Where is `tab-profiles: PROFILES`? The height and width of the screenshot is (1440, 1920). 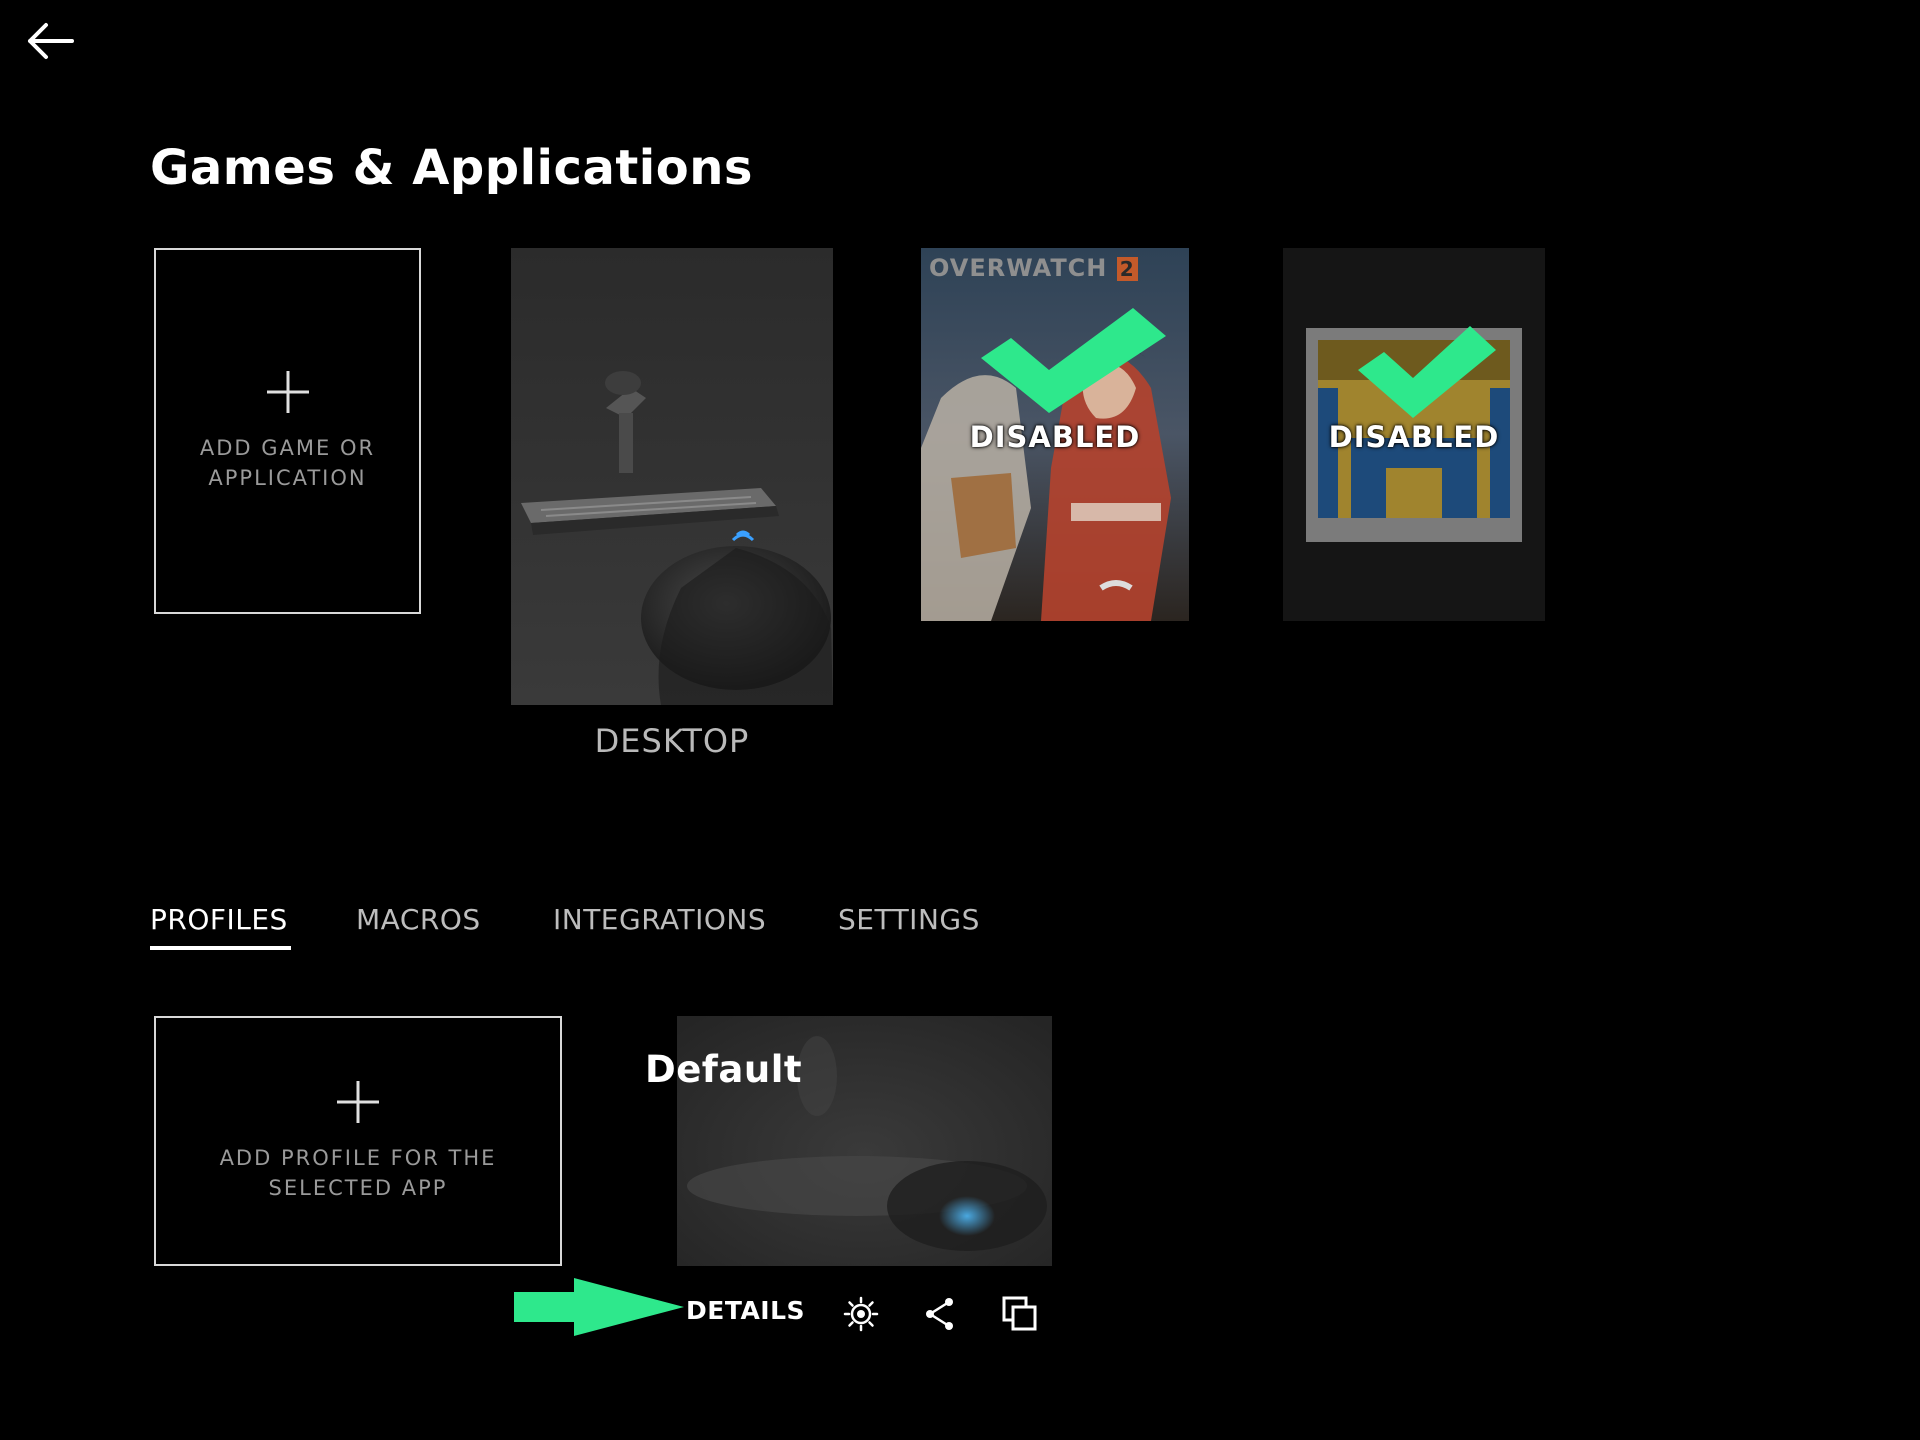 tab-profiles: PROFILES is located at coordinates (219, 919).